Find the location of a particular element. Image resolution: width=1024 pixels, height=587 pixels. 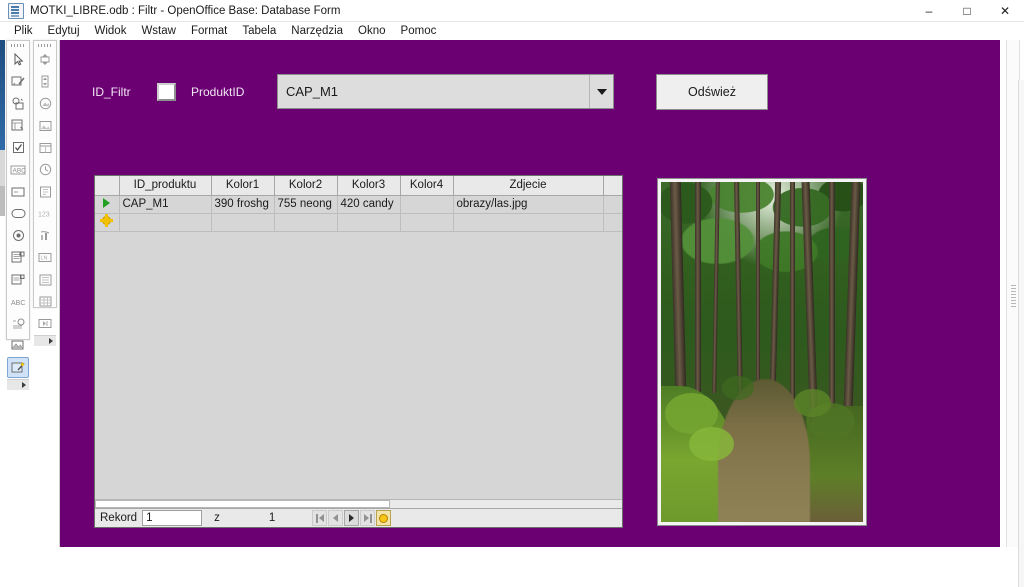

table-row is located at coordinates (358, 222).